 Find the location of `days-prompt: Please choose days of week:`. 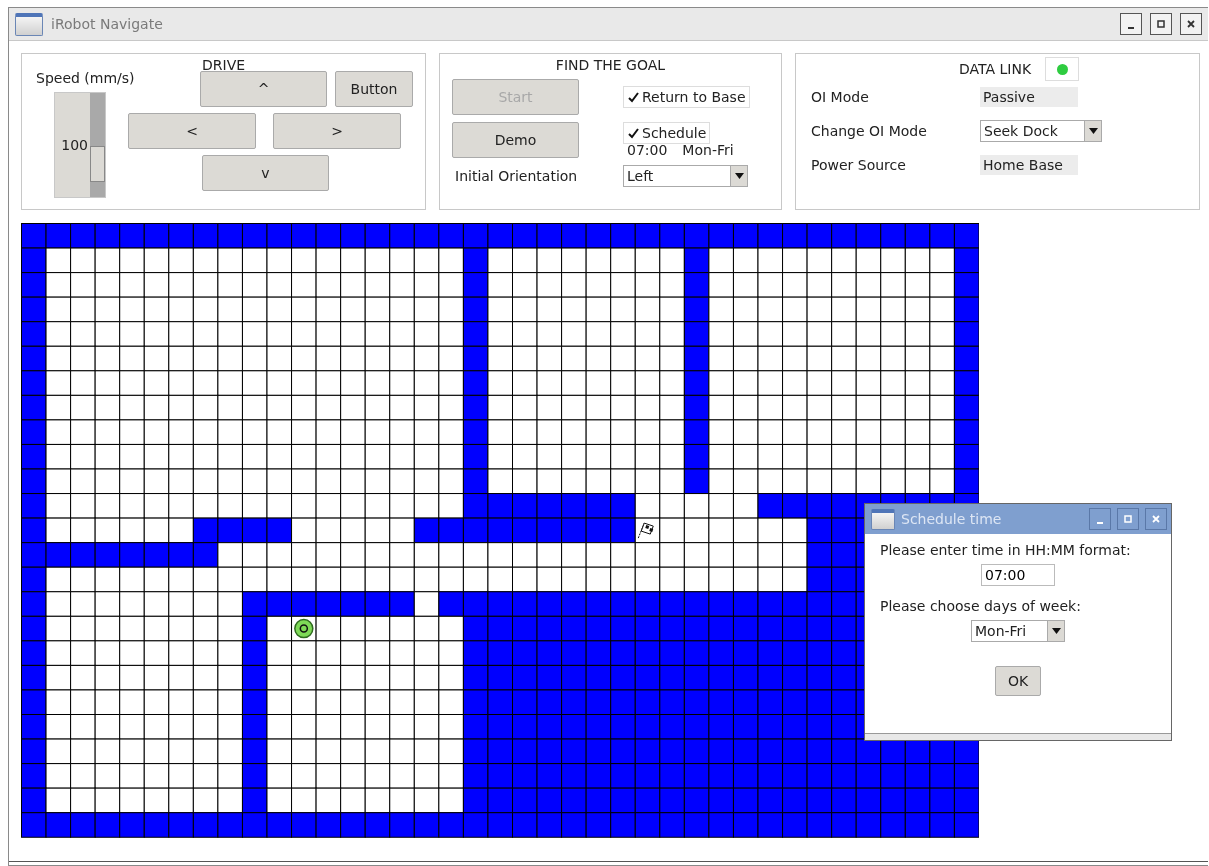

days-prompt: Please choose days of week: is located at coordinates (980, 606).